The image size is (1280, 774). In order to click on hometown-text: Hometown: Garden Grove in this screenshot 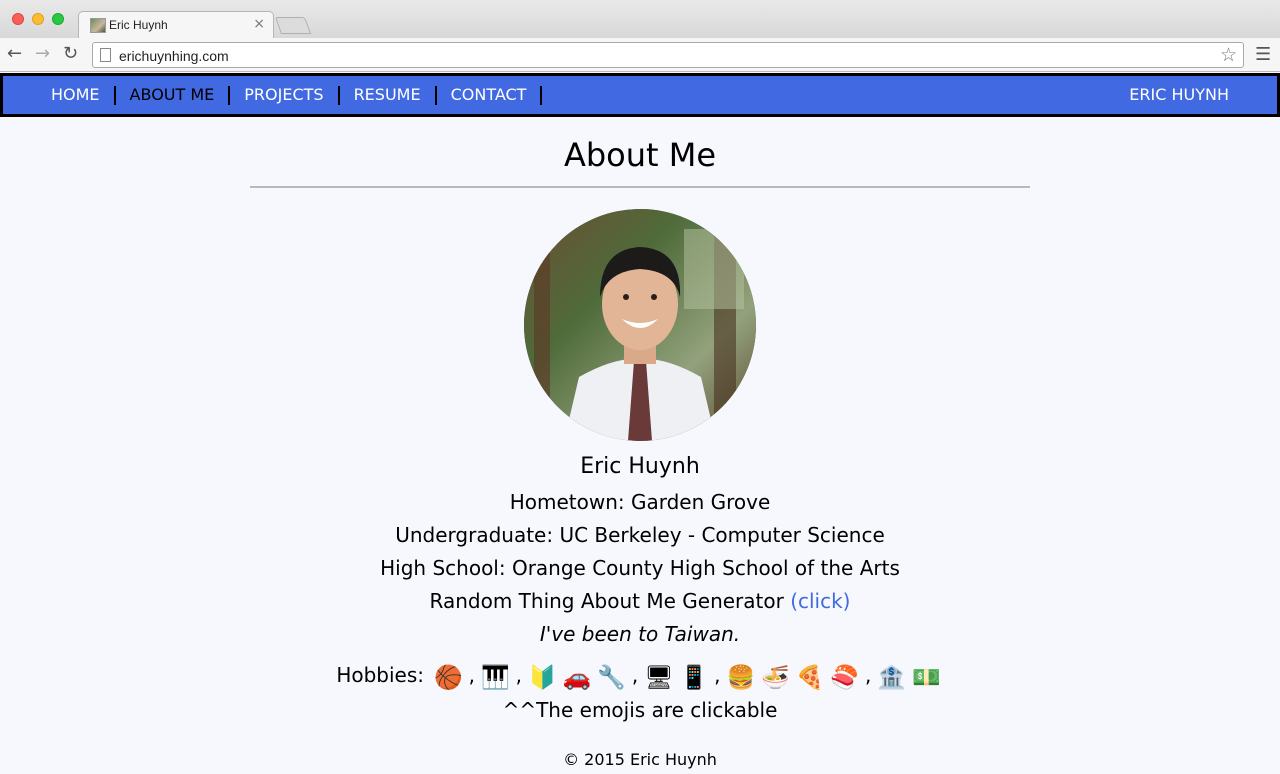, I will do `click(640, 502)`.